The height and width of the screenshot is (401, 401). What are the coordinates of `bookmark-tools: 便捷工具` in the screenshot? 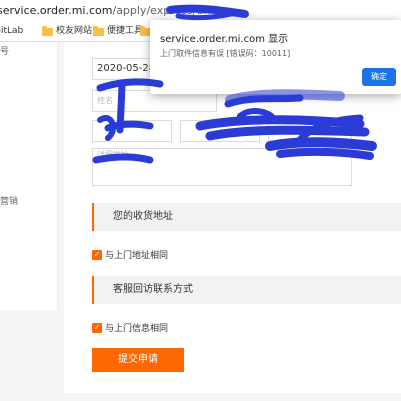 It's located at (118, 31).